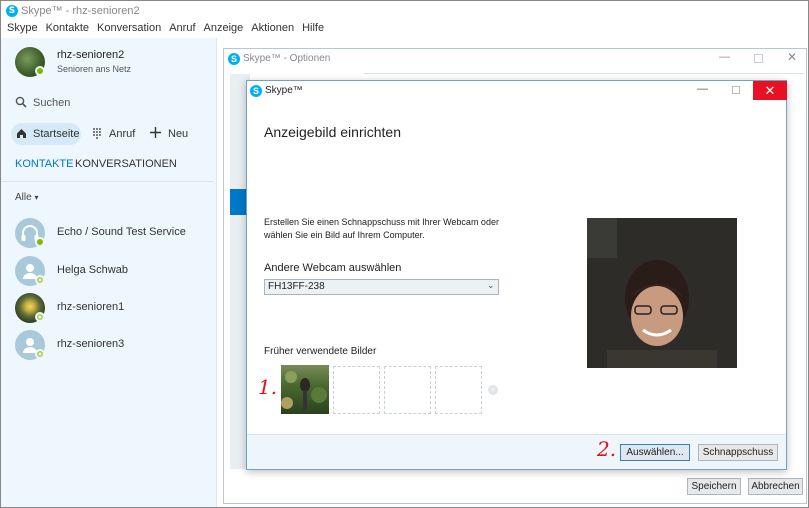  What do you see at coordinates (80, 11) in the screenshot?
I see `window-title: Skype™ - rhz-senioren2` at bounding box center [80, 11].